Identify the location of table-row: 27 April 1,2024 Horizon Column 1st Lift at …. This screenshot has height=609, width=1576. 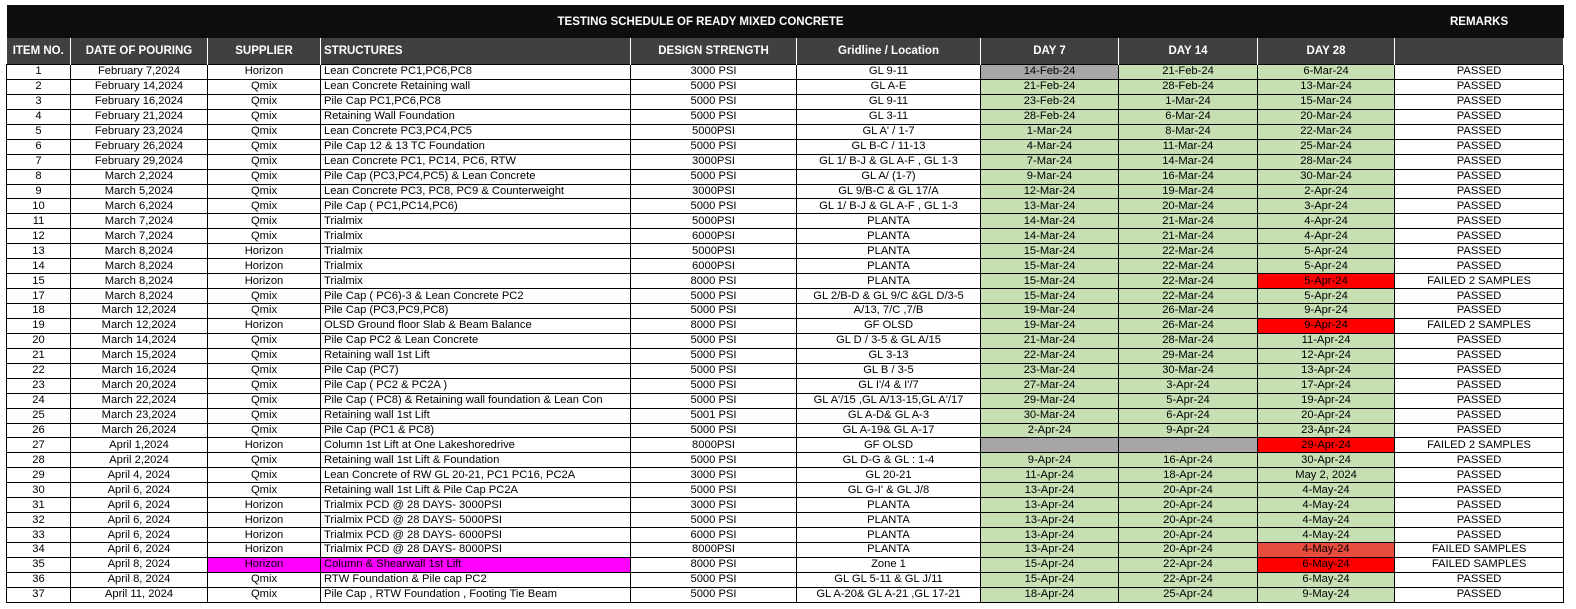
(785, 445).